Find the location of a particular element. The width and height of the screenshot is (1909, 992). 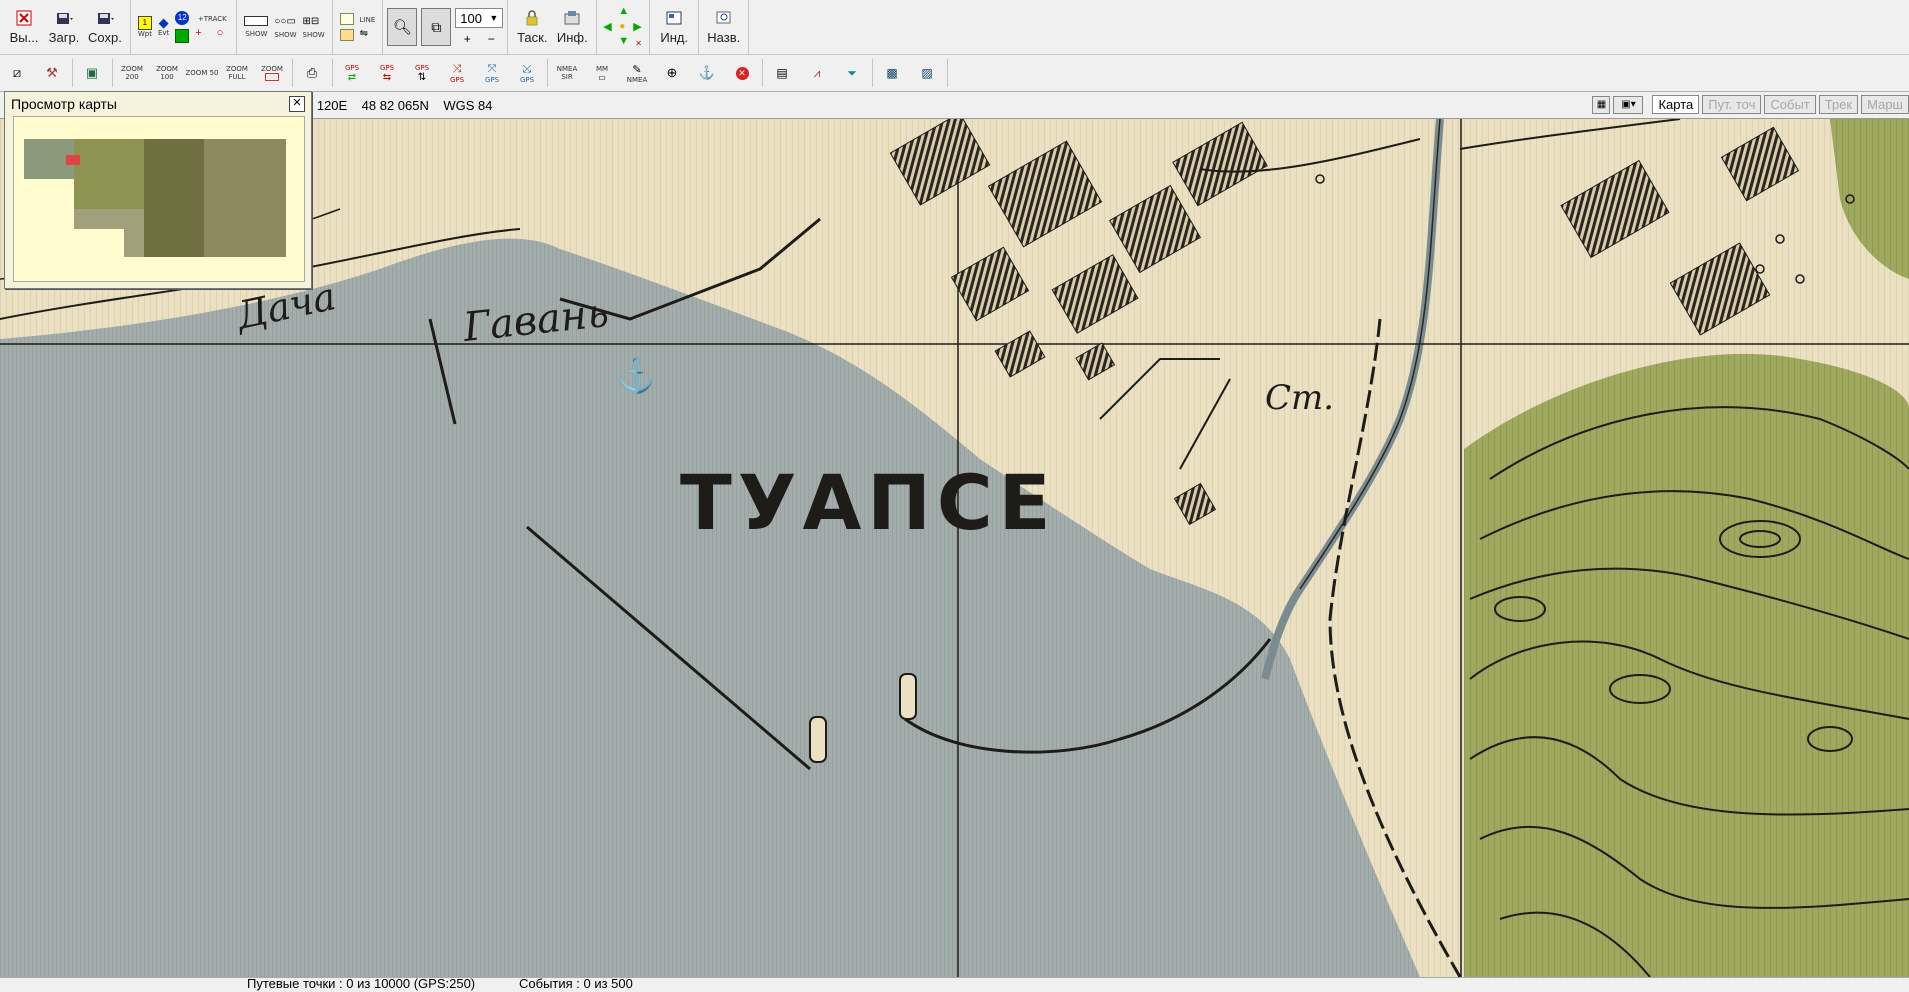

save-button: Сохр. is located at coordinates (105, 27).